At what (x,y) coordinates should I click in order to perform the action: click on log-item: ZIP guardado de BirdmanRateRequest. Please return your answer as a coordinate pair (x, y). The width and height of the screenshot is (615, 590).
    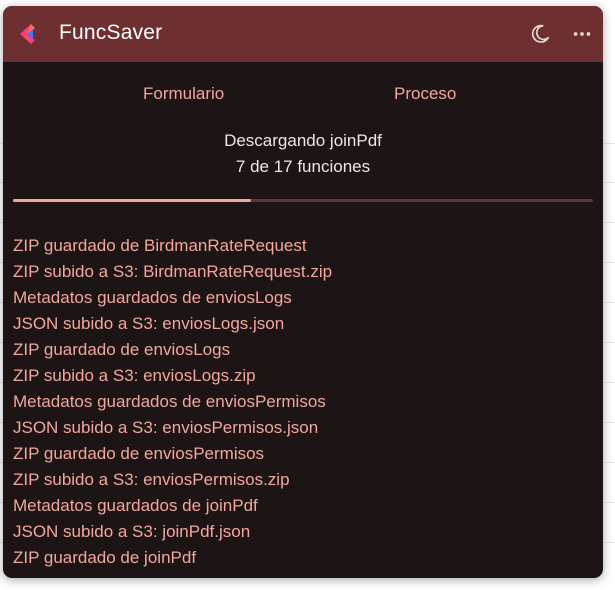
    Looking at the image, I should click on (160, 245).